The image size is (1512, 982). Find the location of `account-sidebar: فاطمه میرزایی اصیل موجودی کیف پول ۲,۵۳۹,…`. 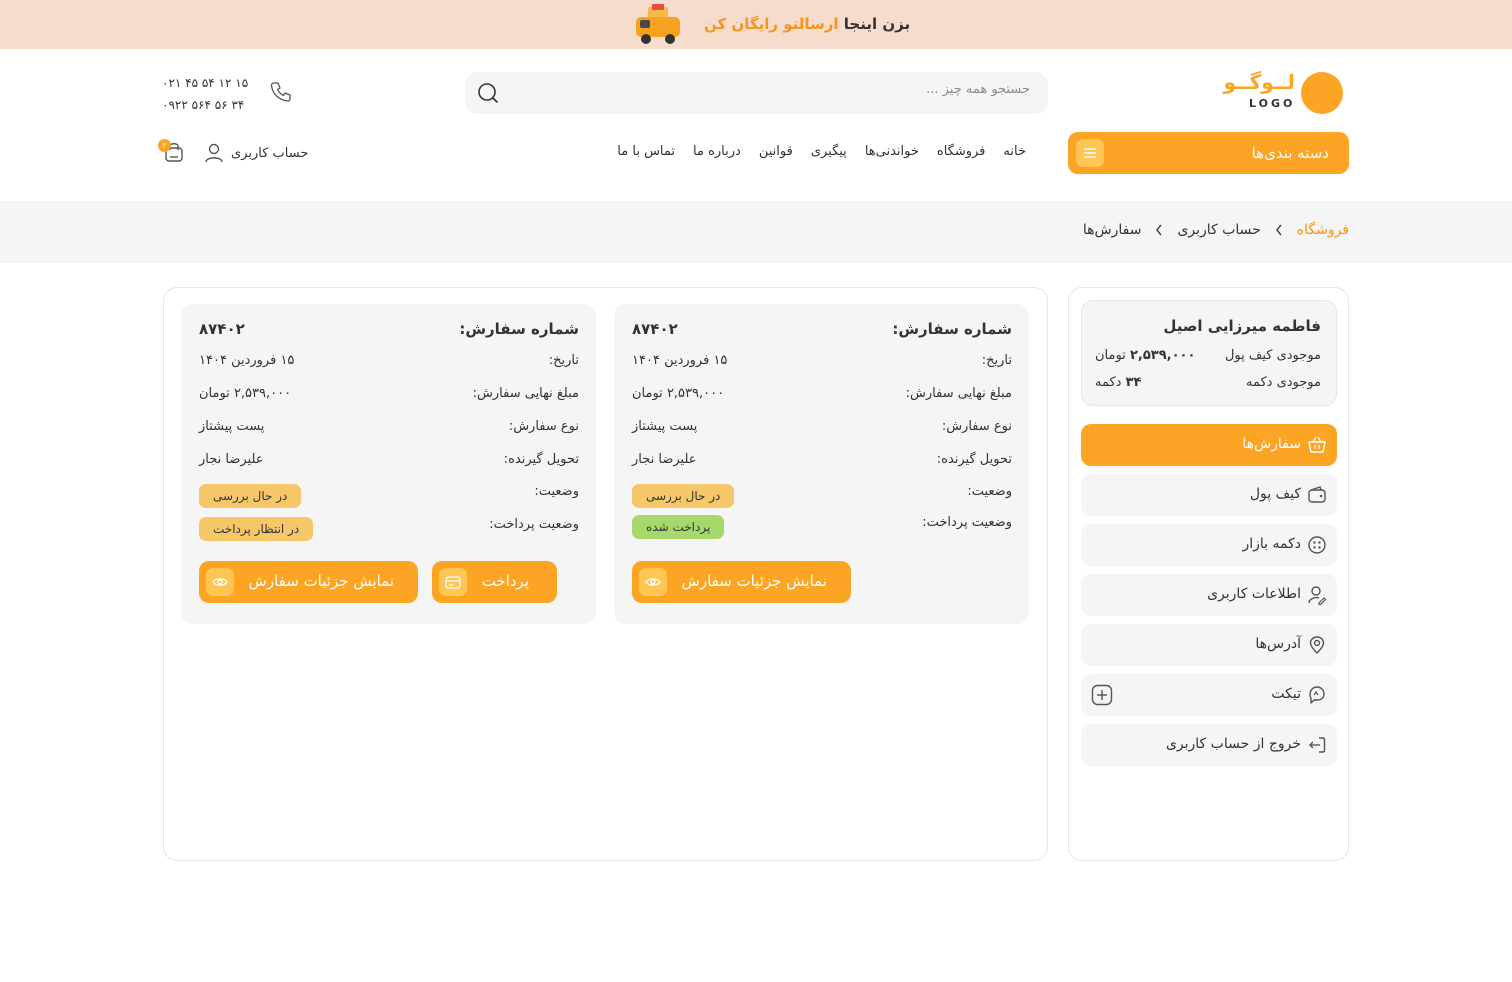

account-sidebar: فاطمه میرزایی اصیل موجودی کیف پول ۲,۵۳۹,… is located at coordinates (1208, 574).